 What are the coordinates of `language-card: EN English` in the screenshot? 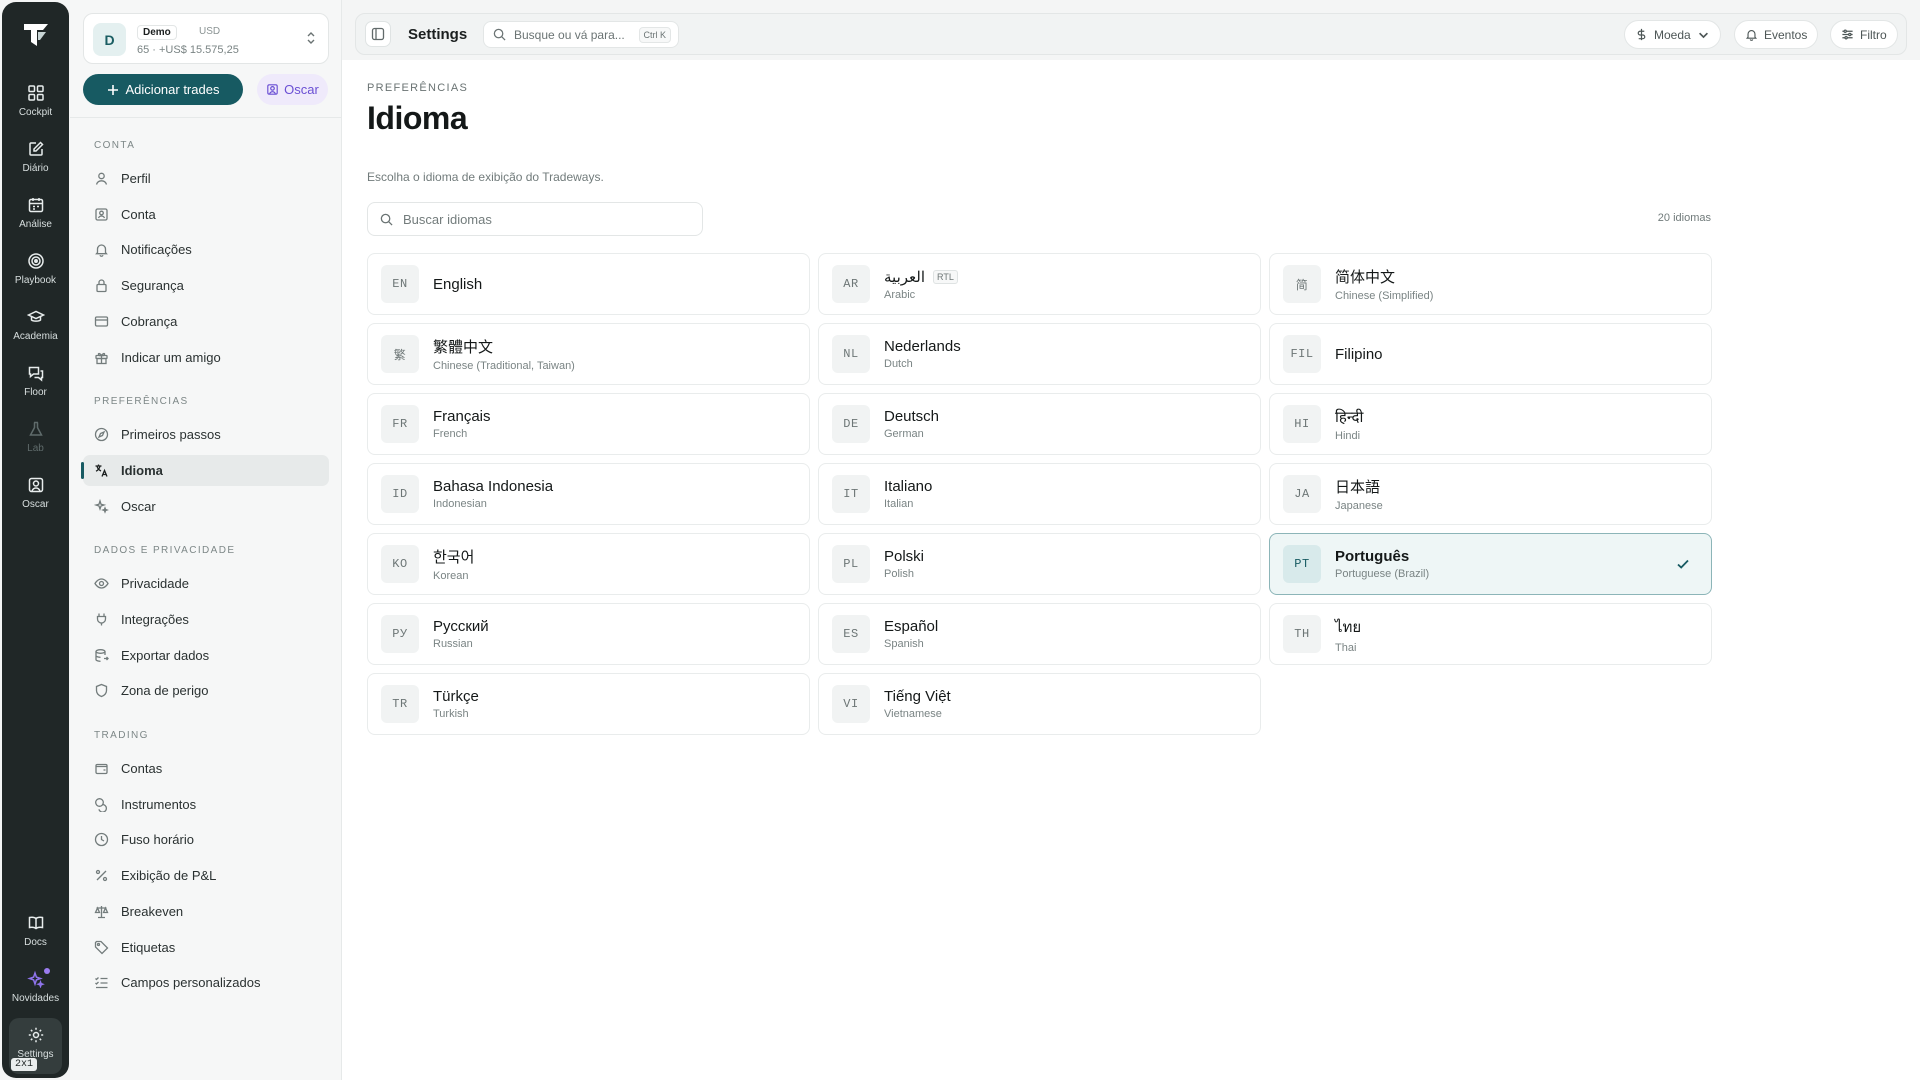 It's located at (588, 284).